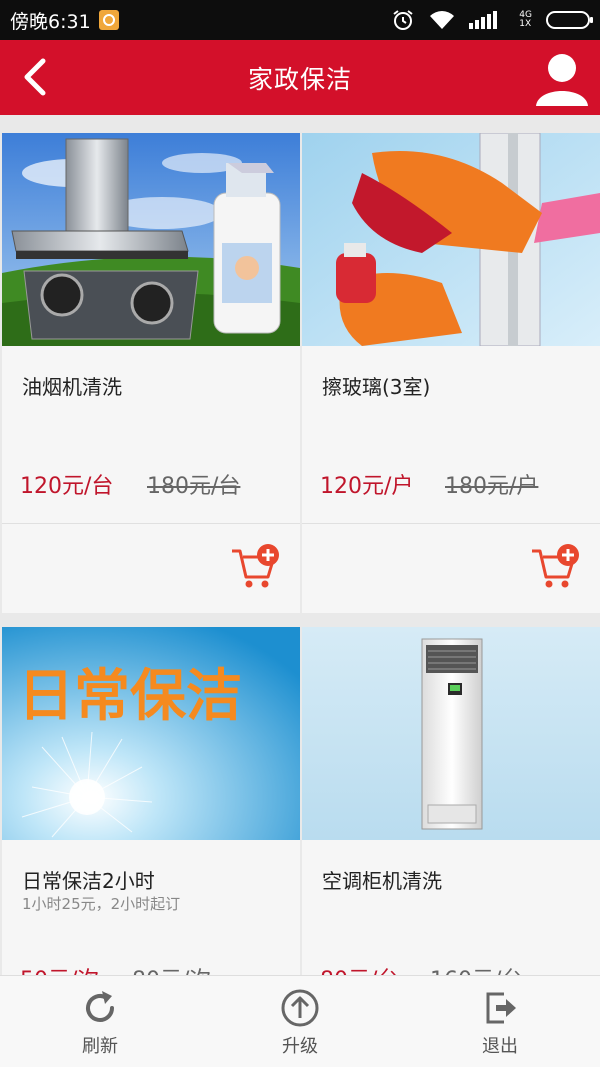 The width and height of the screenshot is (600, 1067). I want to click on exit-button: 退出, so click(500, 1021).